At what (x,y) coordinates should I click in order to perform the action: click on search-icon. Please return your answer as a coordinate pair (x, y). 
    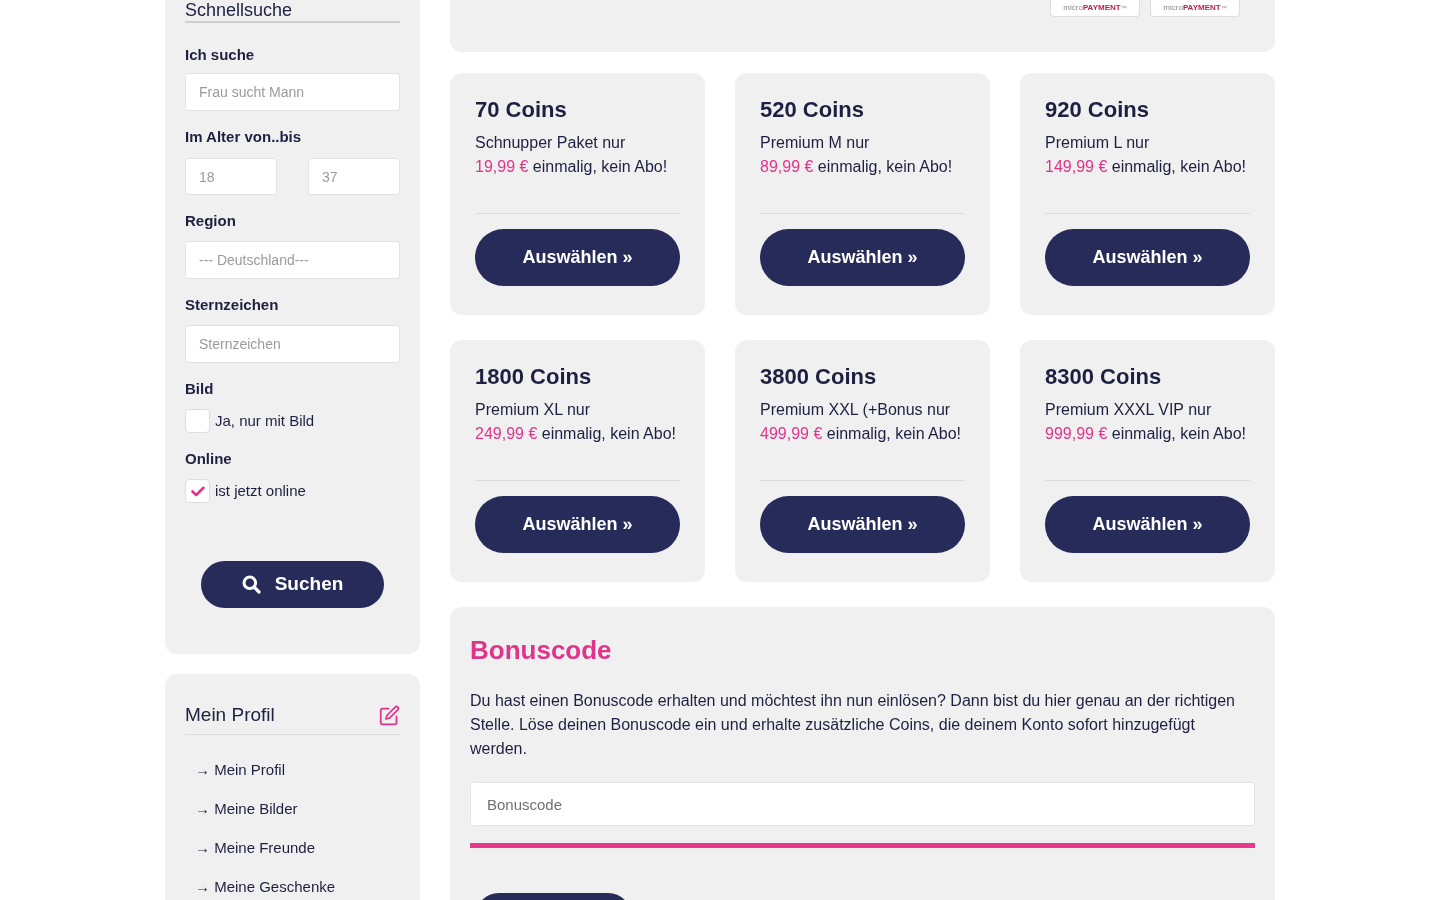
    Looking at the image, I should click on (251, 584).